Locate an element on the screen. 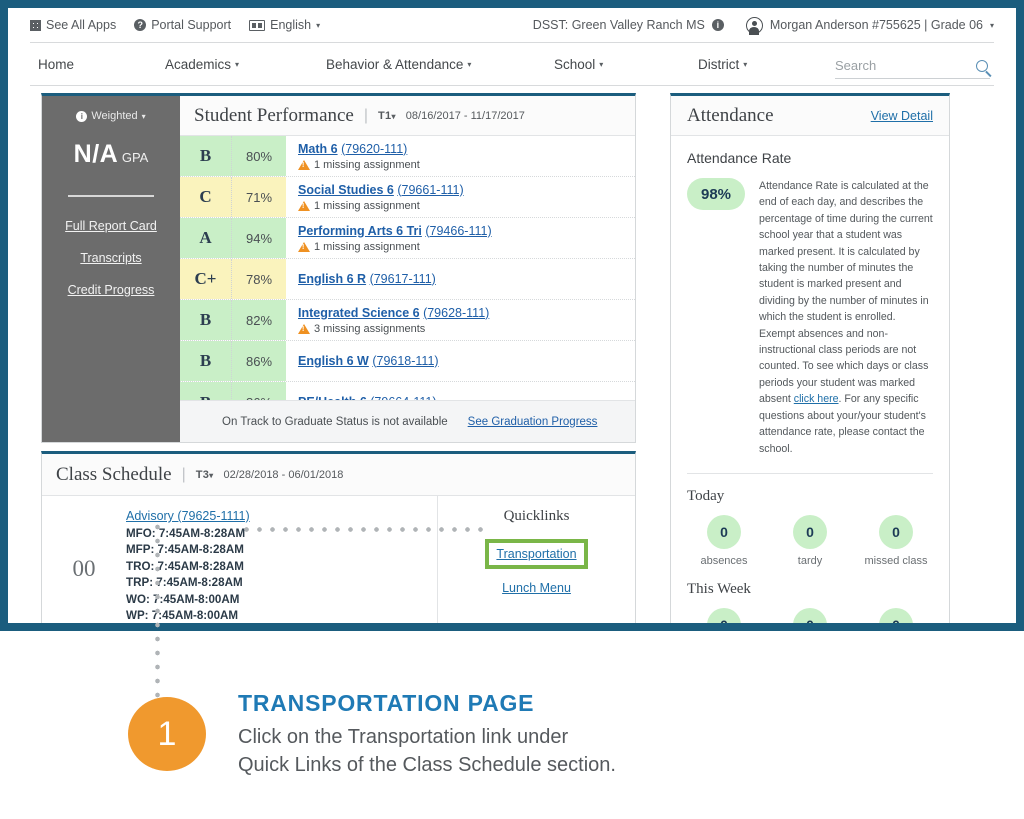 The width and height of the screenshot is (1024, 819). class-schedule-term-selector: T3▾ is located at coordinates (205, 475).